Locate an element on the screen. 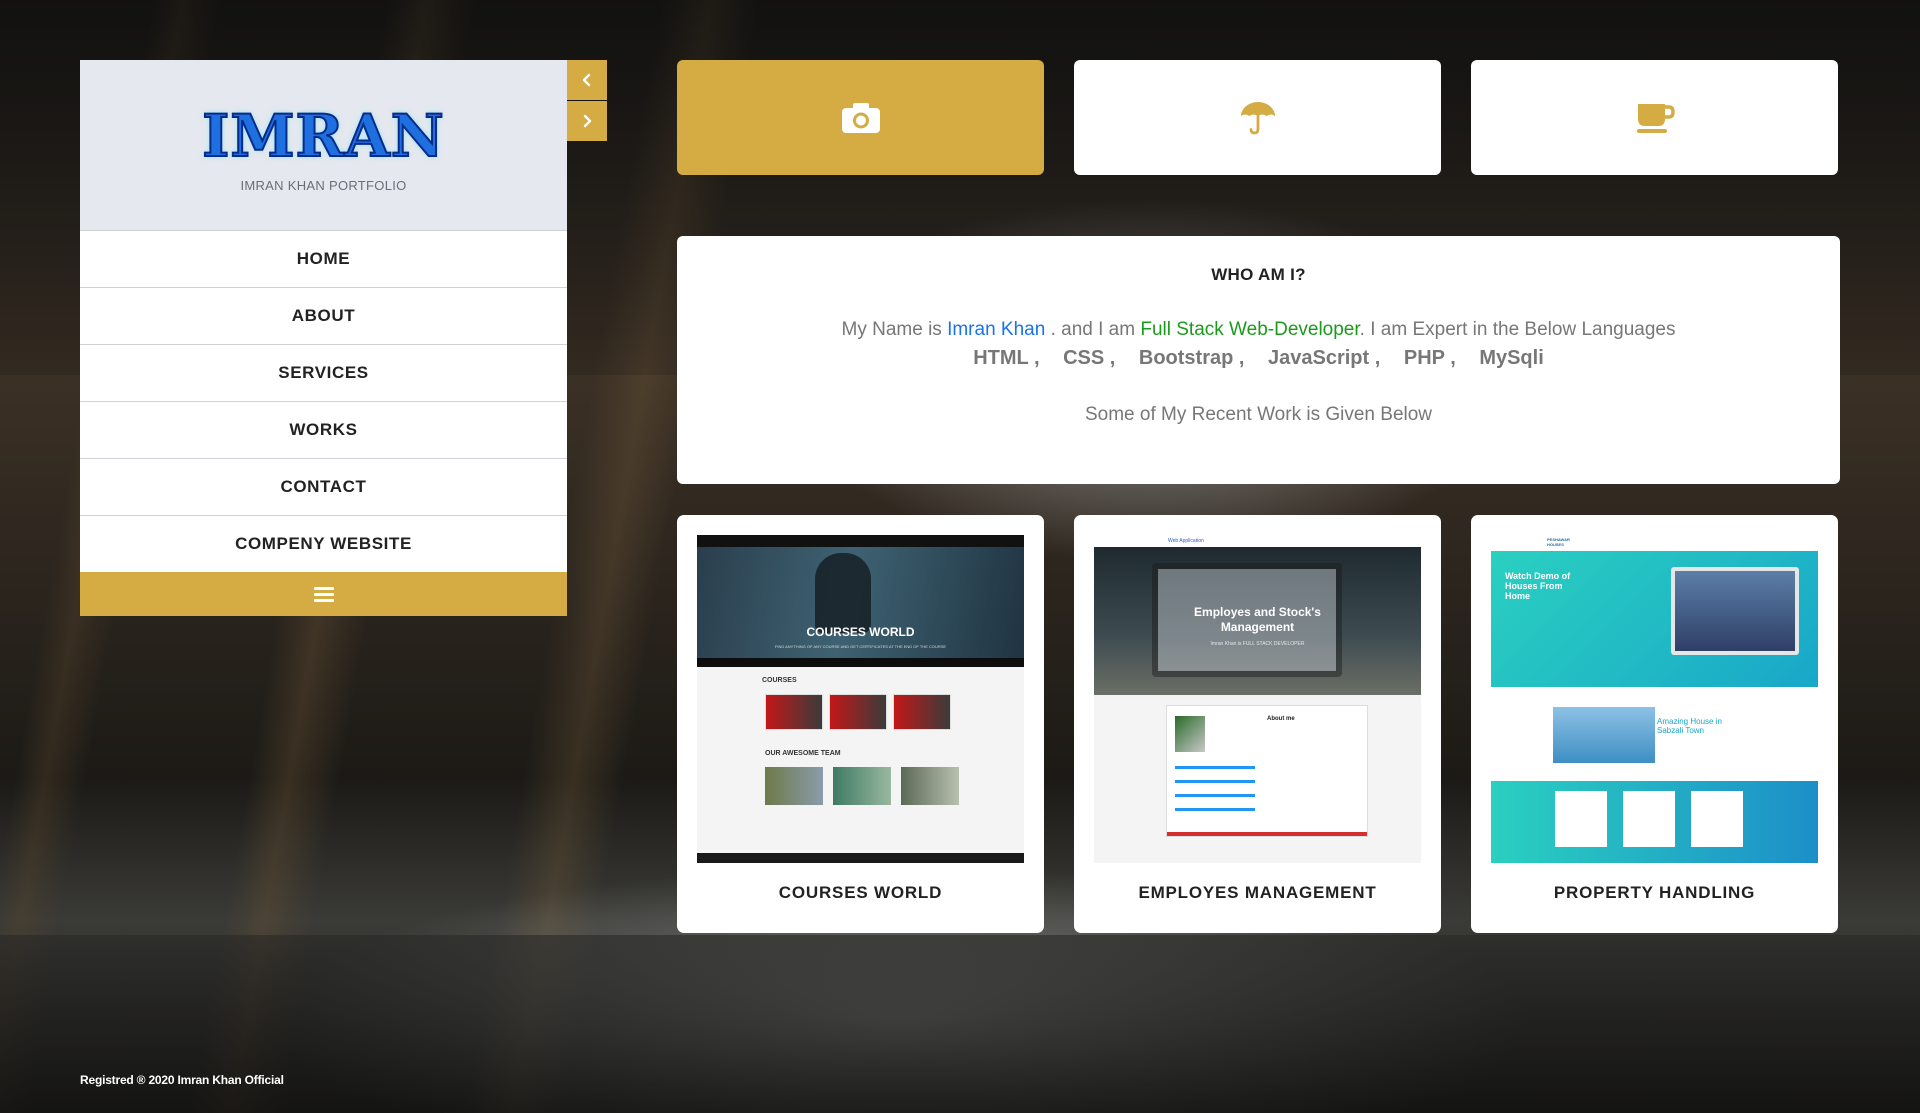  shot-section-title: Amazing House in Sabzali Town is located at coordinates (1689, 726).